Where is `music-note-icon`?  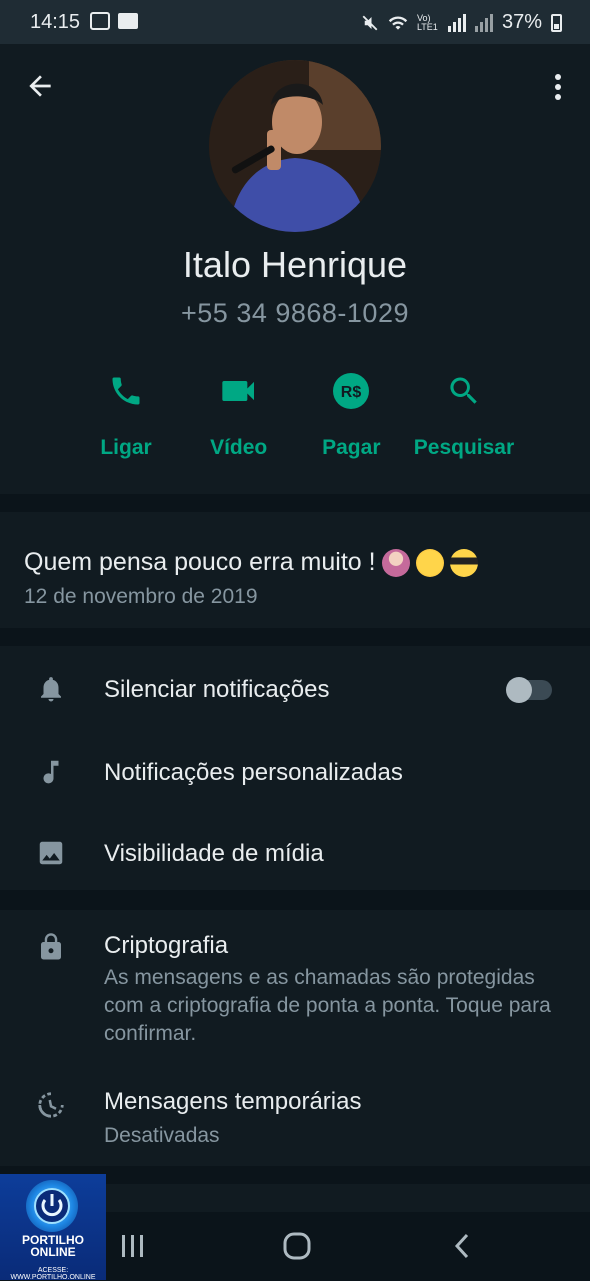 music-note-icon is located at coordinates (51, 772).